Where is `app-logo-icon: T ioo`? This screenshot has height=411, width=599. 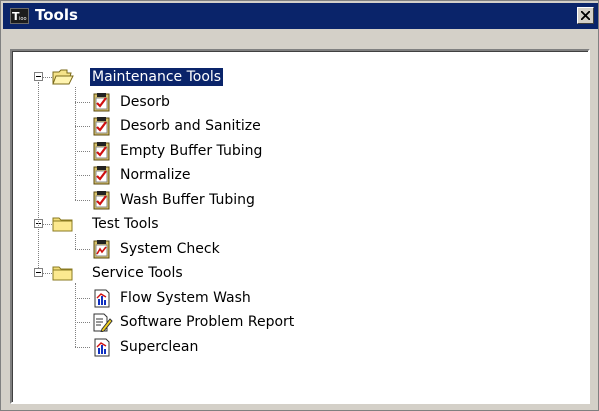 app-logo-icon: T ioo is located at coordinates (19, 16).